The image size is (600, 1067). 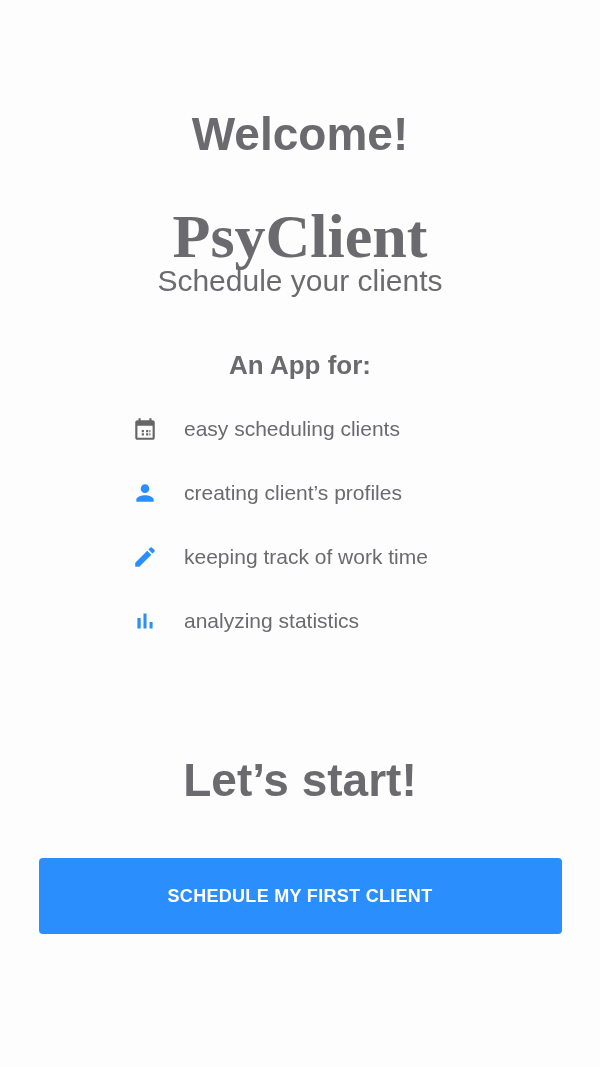 I want to click on feature-text: analyzing statistics, so click(x=272, y=621).